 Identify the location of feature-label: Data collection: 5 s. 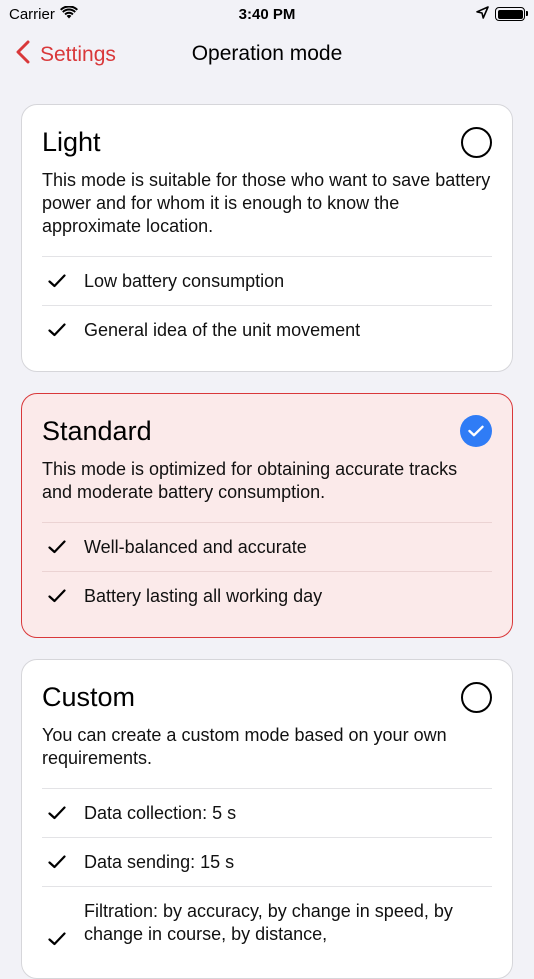
(160, 812).